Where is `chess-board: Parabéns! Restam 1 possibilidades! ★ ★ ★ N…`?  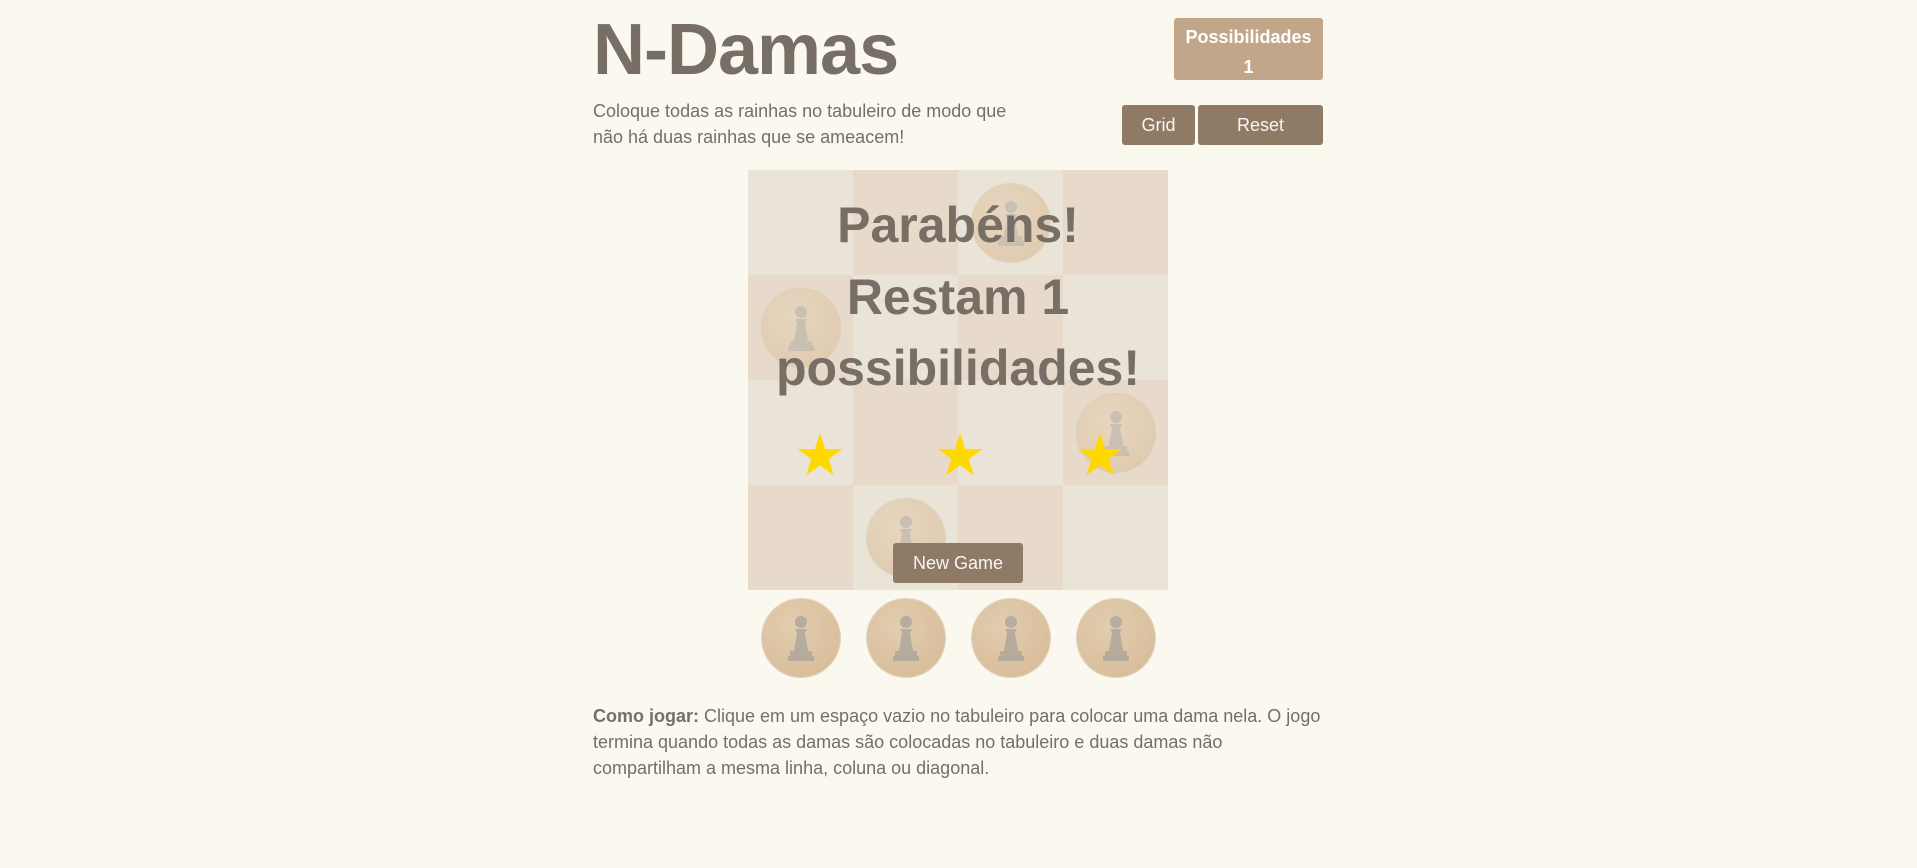
chess-board: Parabéns! Restam 1 possibilidades! ★ ★ ★ N… is located at coordinates (958, 380).